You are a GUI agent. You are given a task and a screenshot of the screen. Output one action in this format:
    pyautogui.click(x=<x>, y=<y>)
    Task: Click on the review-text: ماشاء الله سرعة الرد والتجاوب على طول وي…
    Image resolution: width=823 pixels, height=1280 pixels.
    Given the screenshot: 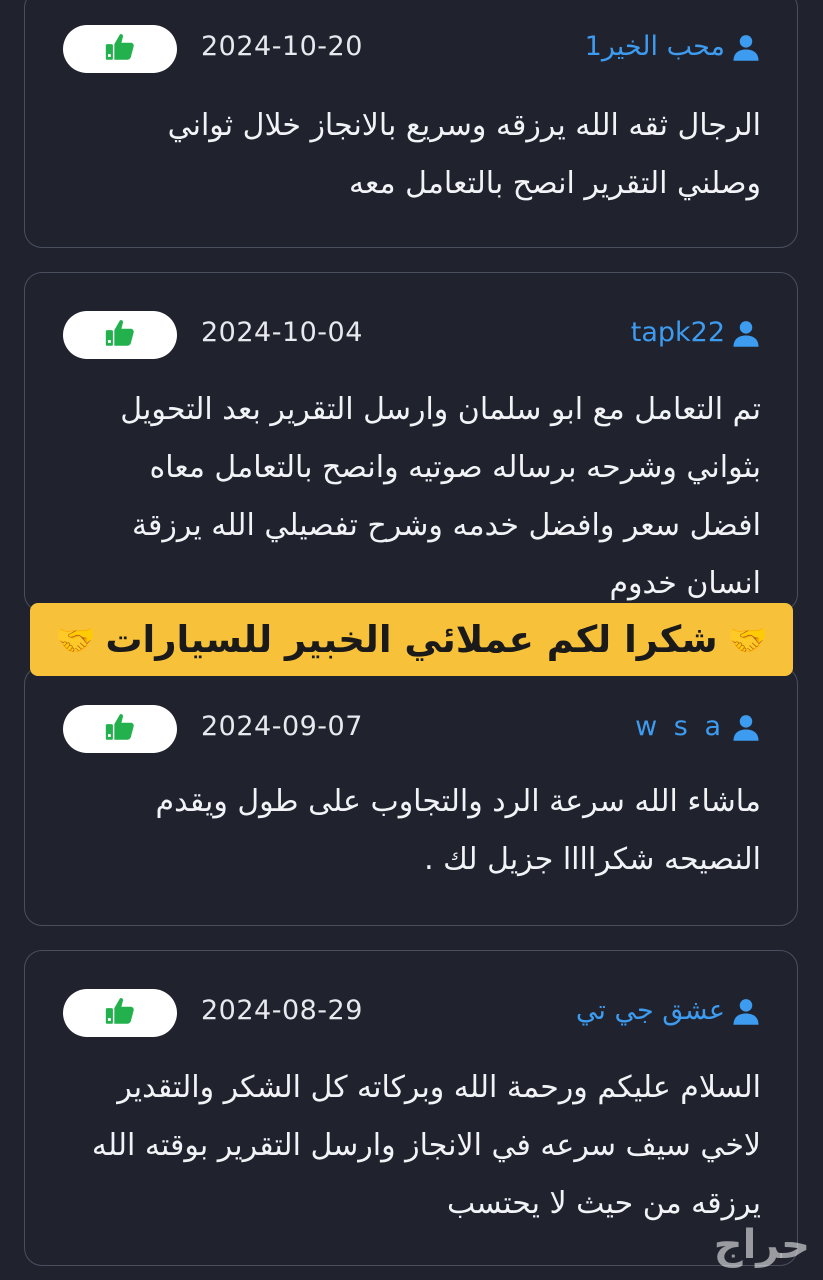 What is the action you would take?
    pyautogui.click(x=458, y=830)
    